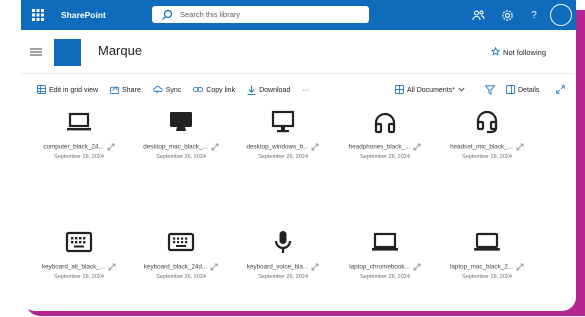 The width and height of the screenshot is (585, 317). Describe the element at coordinates (260, 14) in the screenshot. I see `search-box: Search this library` at that location.